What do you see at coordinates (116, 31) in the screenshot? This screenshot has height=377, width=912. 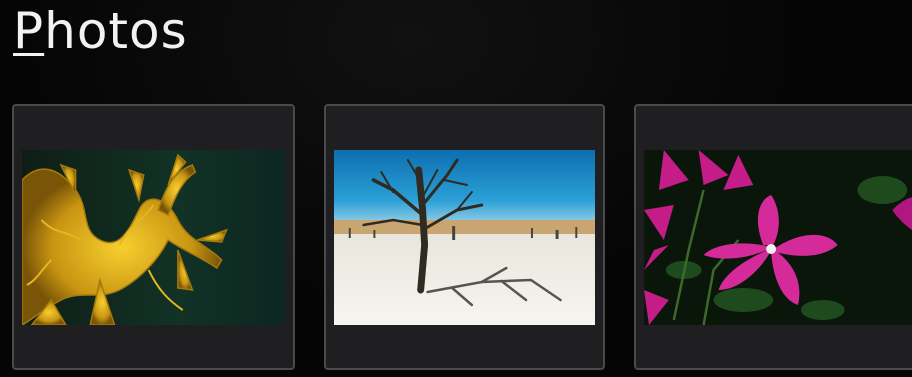 I see `title-text: hotos` at bounding box center [116, 31].